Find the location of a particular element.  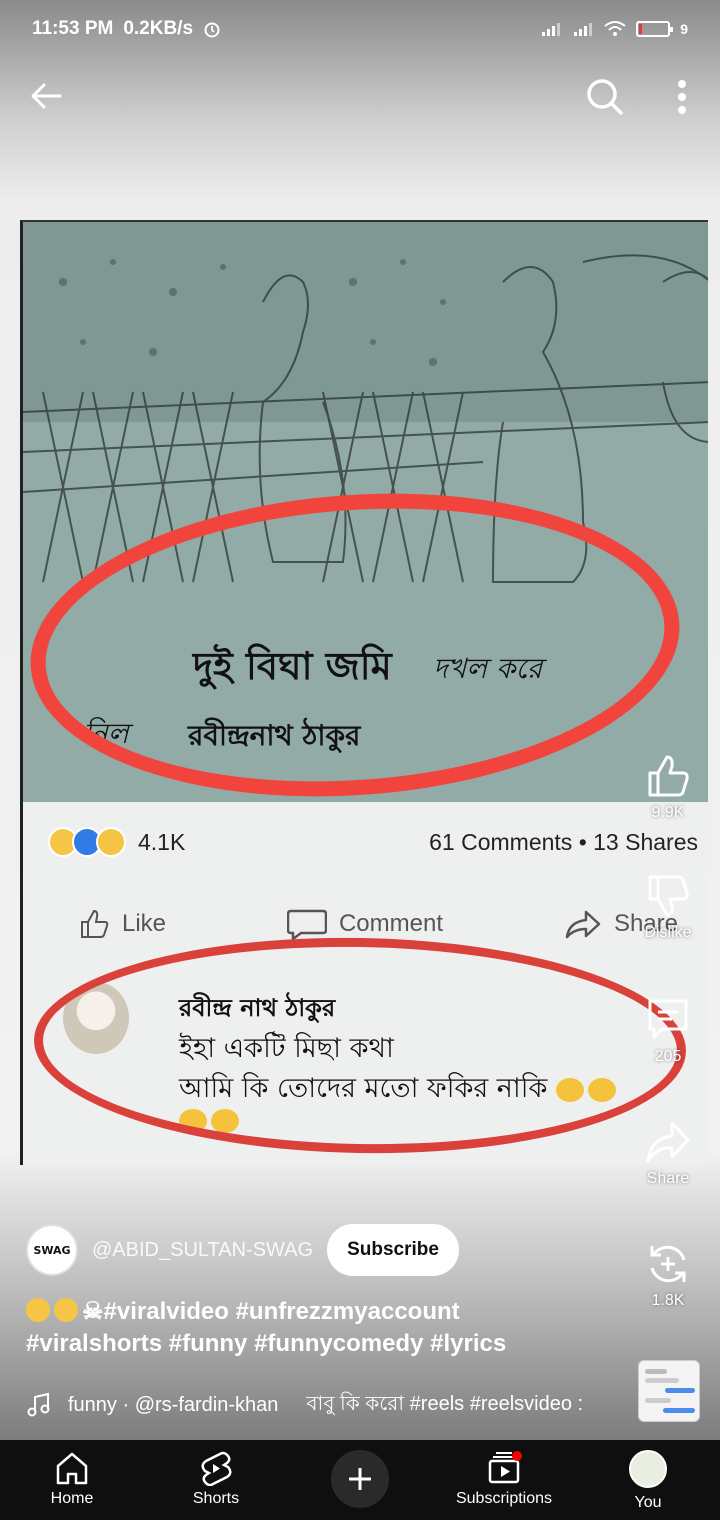

fb-like: Like is located at coordinates (122, 924).